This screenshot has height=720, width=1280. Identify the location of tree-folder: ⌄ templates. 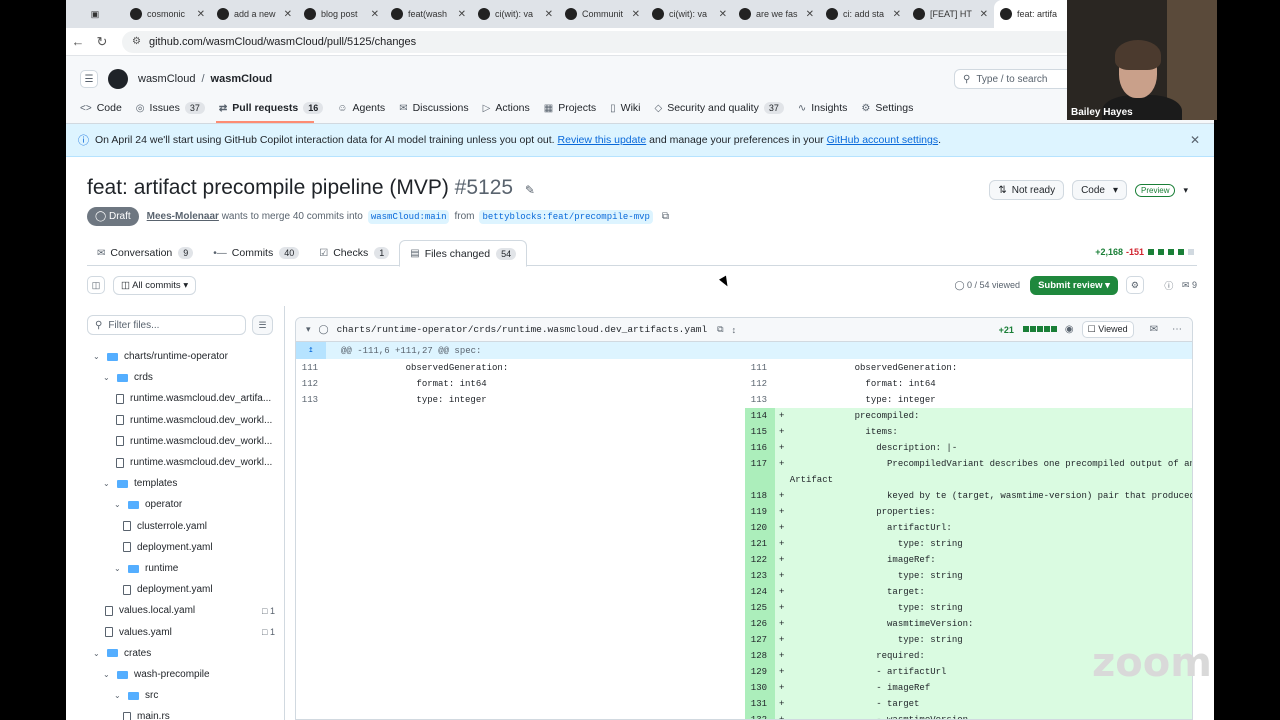
(193, 483).